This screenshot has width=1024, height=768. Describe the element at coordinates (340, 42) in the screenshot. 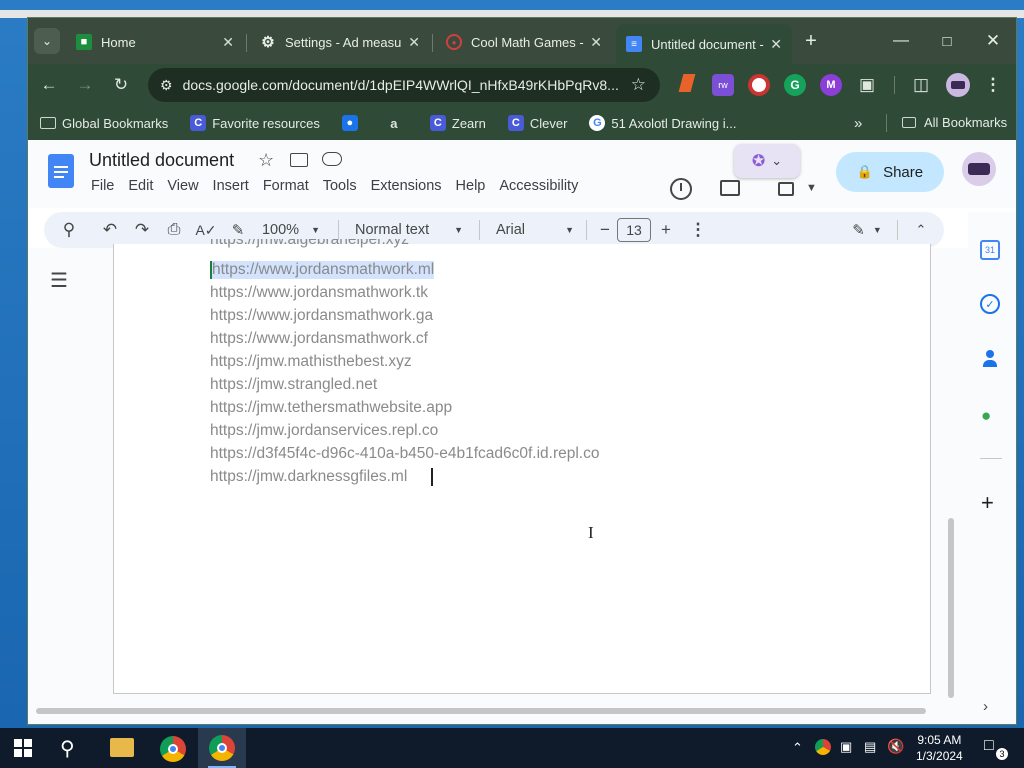

I see `tab-settings: ⚙ Settings - Ad measu ✕` at that location.